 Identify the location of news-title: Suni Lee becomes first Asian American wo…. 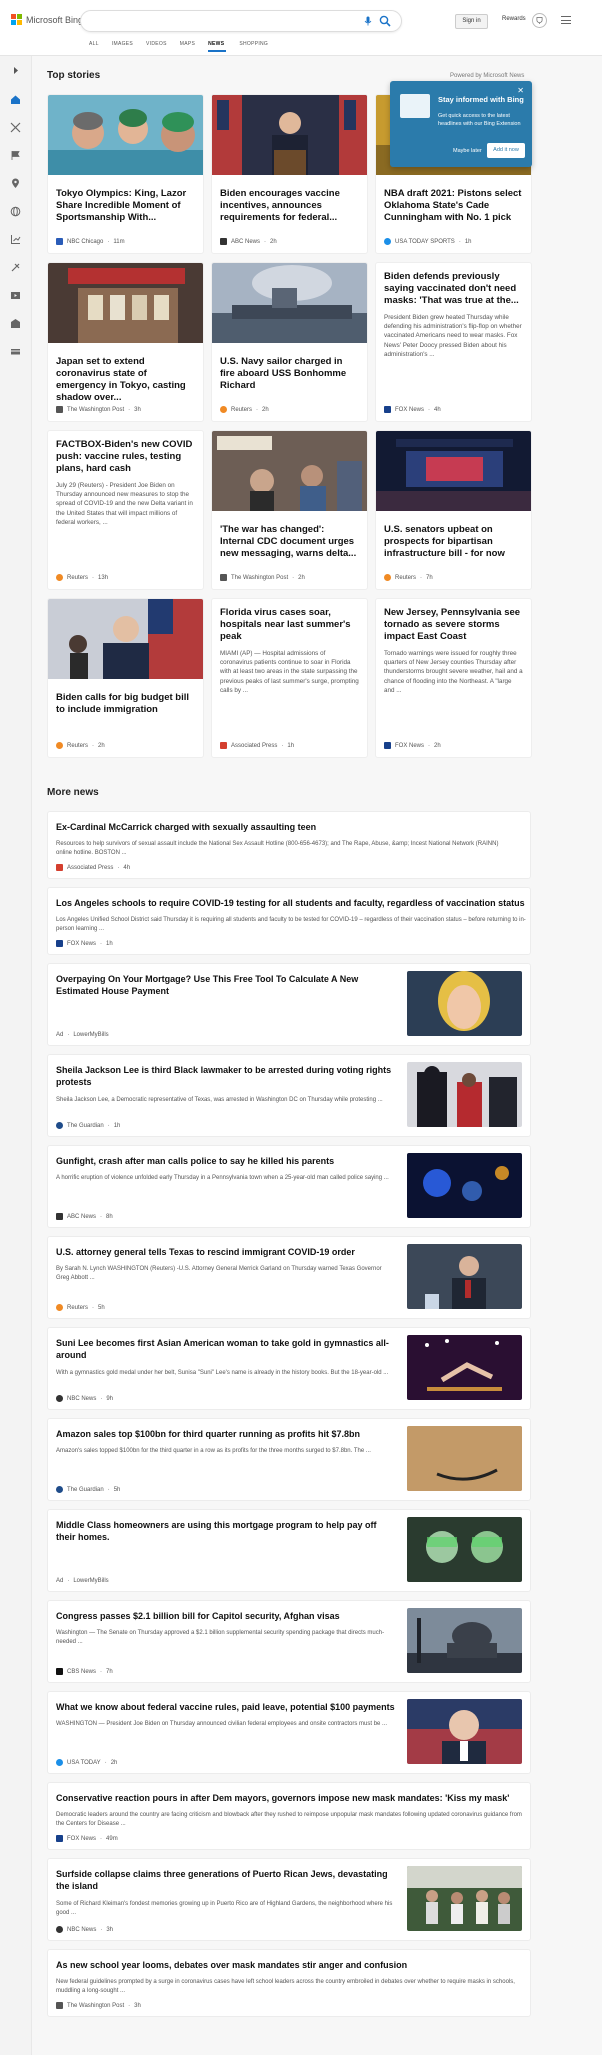
(226, 1349).